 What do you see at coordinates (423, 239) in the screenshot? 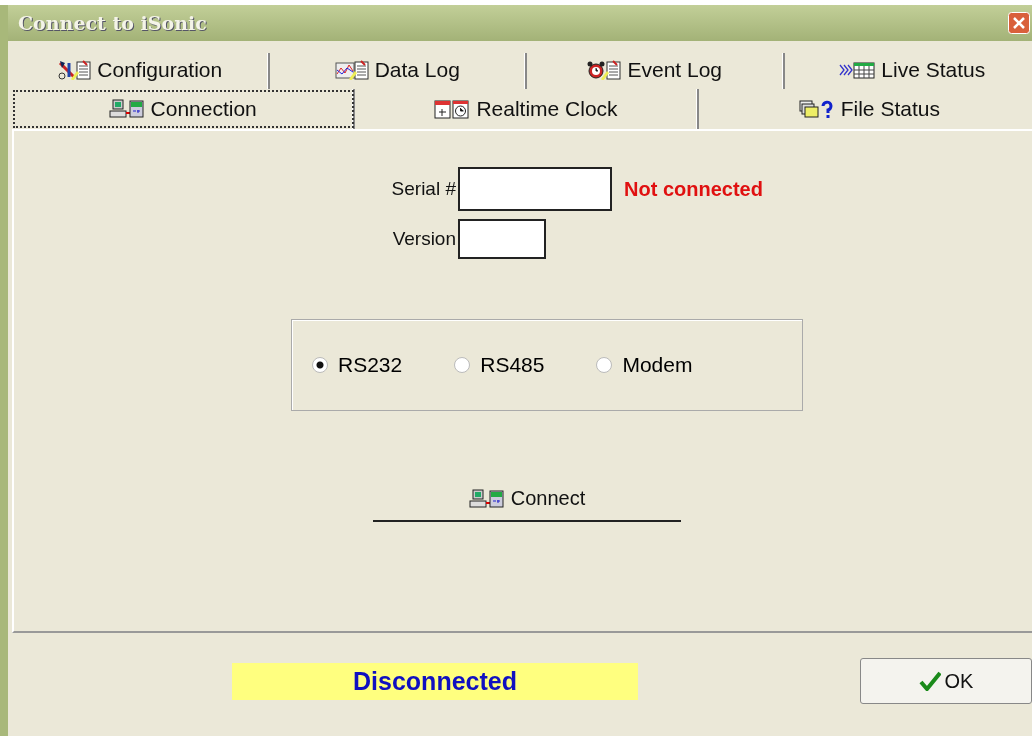
I see `version-label: Version` at bounding box center [423, 239].